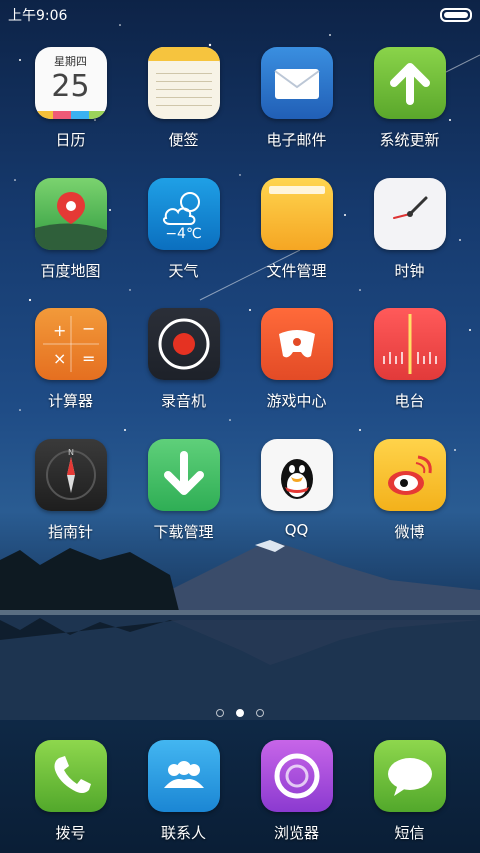 Image resolution: width=480 pixels, height=853 pixels. Describe the element at coordinates (183, 532) in the screenshot. I see `app-label: 下载管理` at that location.